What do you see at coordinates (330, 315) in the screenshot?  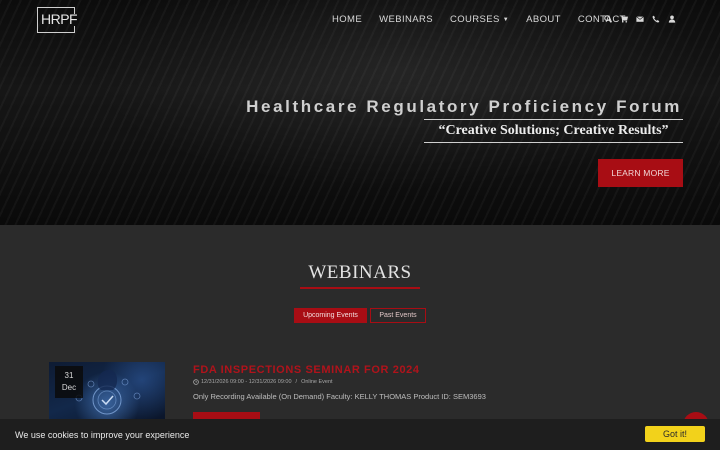 I see `tab-upcoming-events: Upcoming Events` at bounding box center [330, 315].